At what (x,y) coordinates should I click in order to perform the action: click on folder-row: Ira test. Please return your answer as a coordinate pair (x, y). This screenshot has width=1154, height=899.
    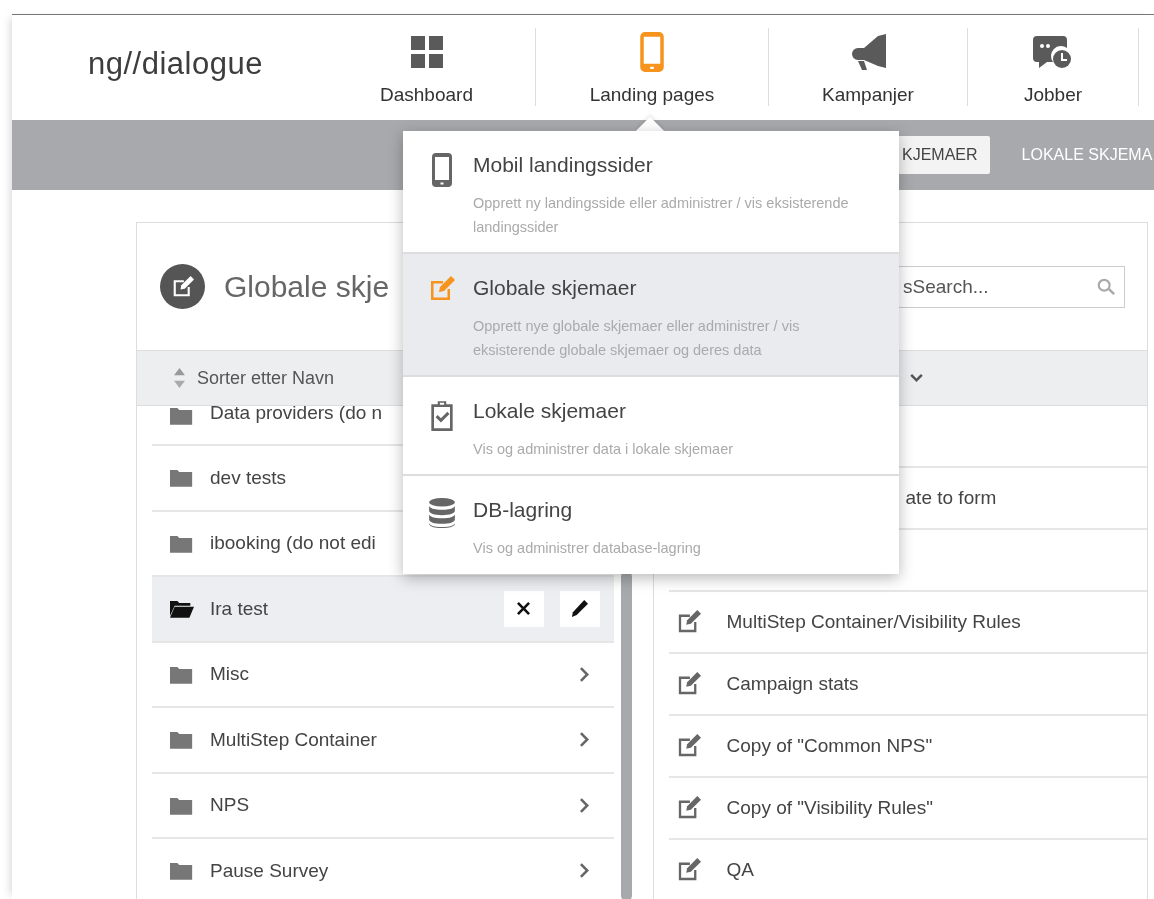
    Looking at the image, I should click on (383, 610).